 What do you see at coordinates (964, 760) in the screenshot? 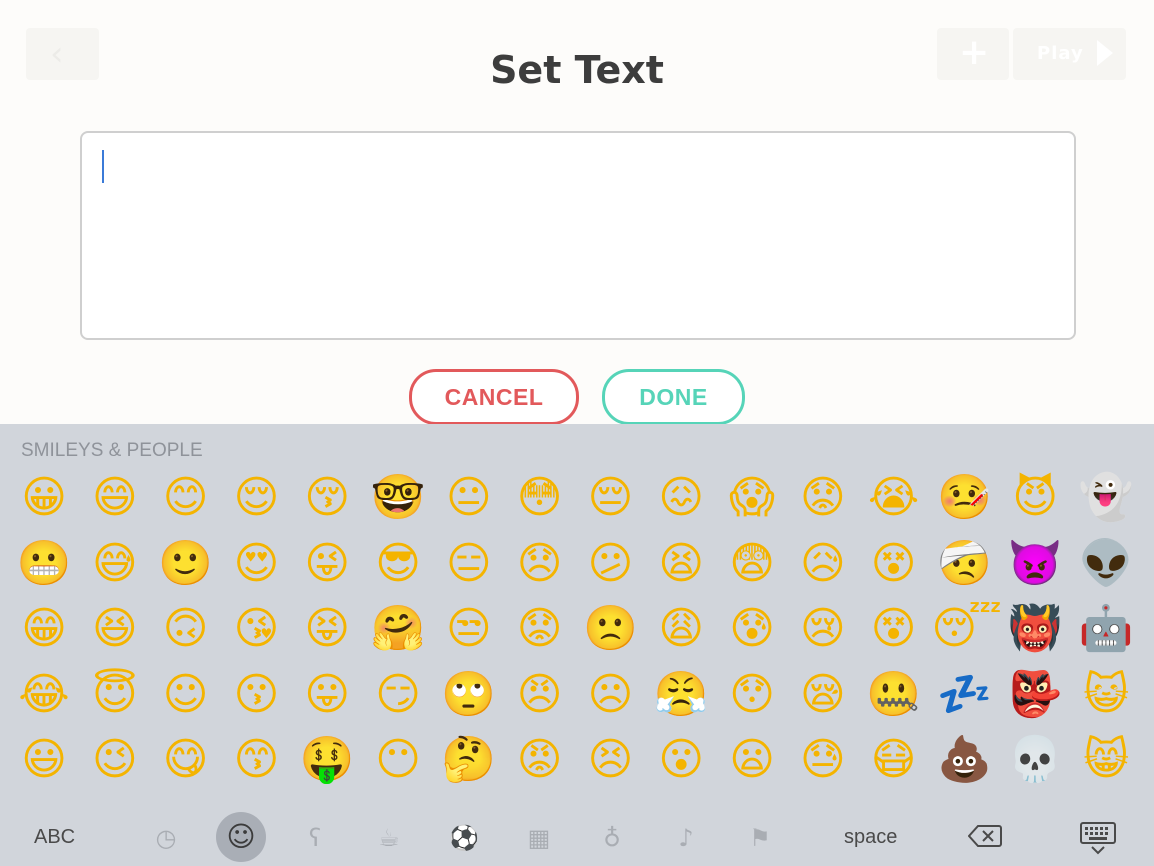
I see `emoji-key: 💩` at bounding box center [964, 760].